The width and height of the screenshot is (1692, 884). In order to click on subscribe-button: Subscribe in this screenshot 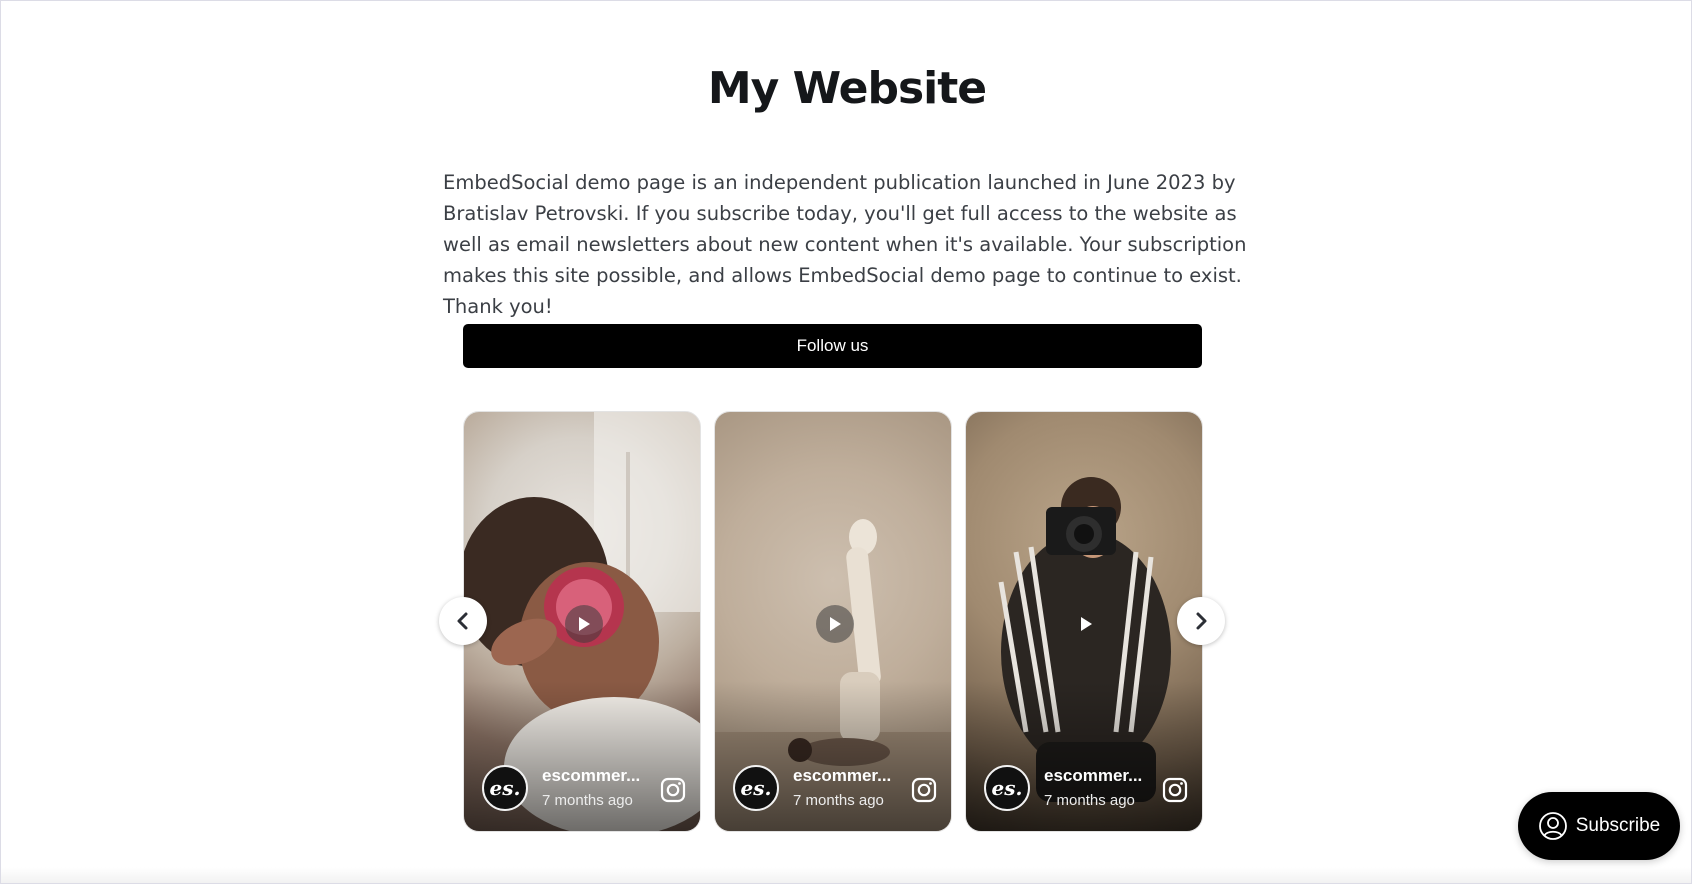, I will do `click(1599, 826)`.